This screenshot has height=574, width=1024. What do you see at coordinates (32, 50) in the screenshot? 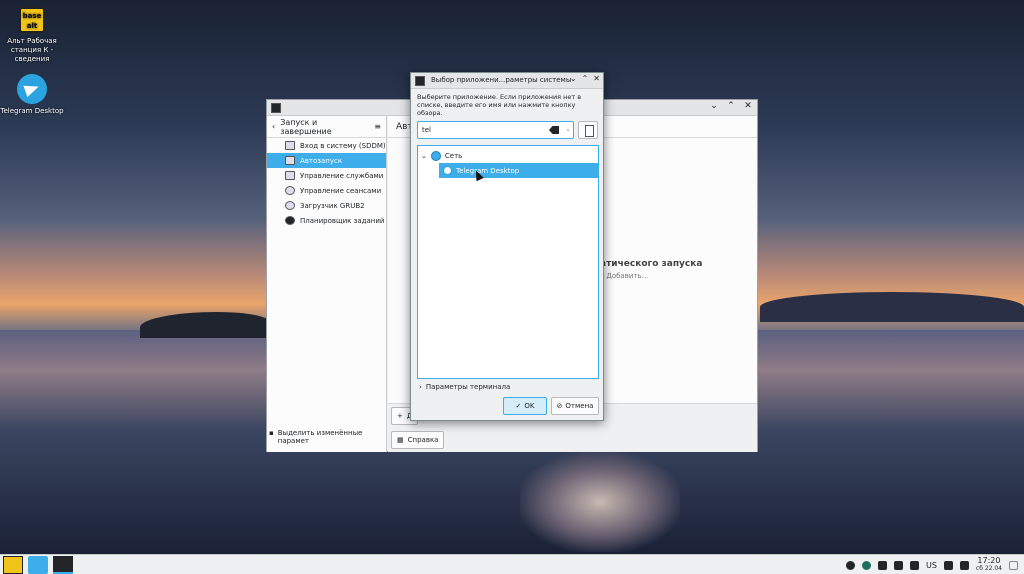
I see `desktop-icon-label: Альт Рабочая станция К - сведения` at bounding box center [32, 50].